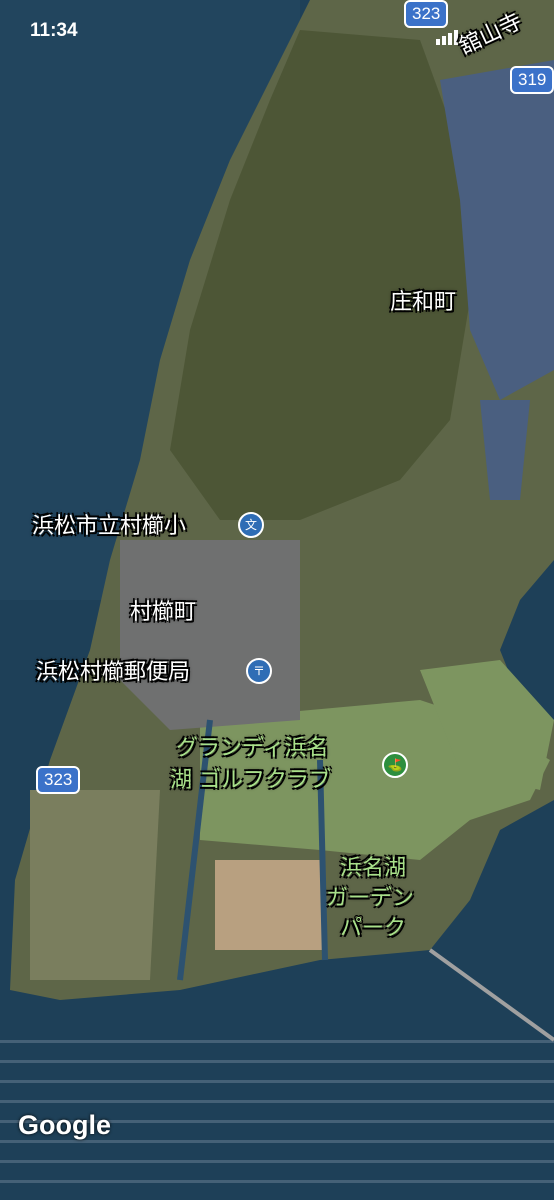  Describe the element at coordinates (395, 765) in the screenshot. I see `golf-pin-icon: ⛳` at that location.